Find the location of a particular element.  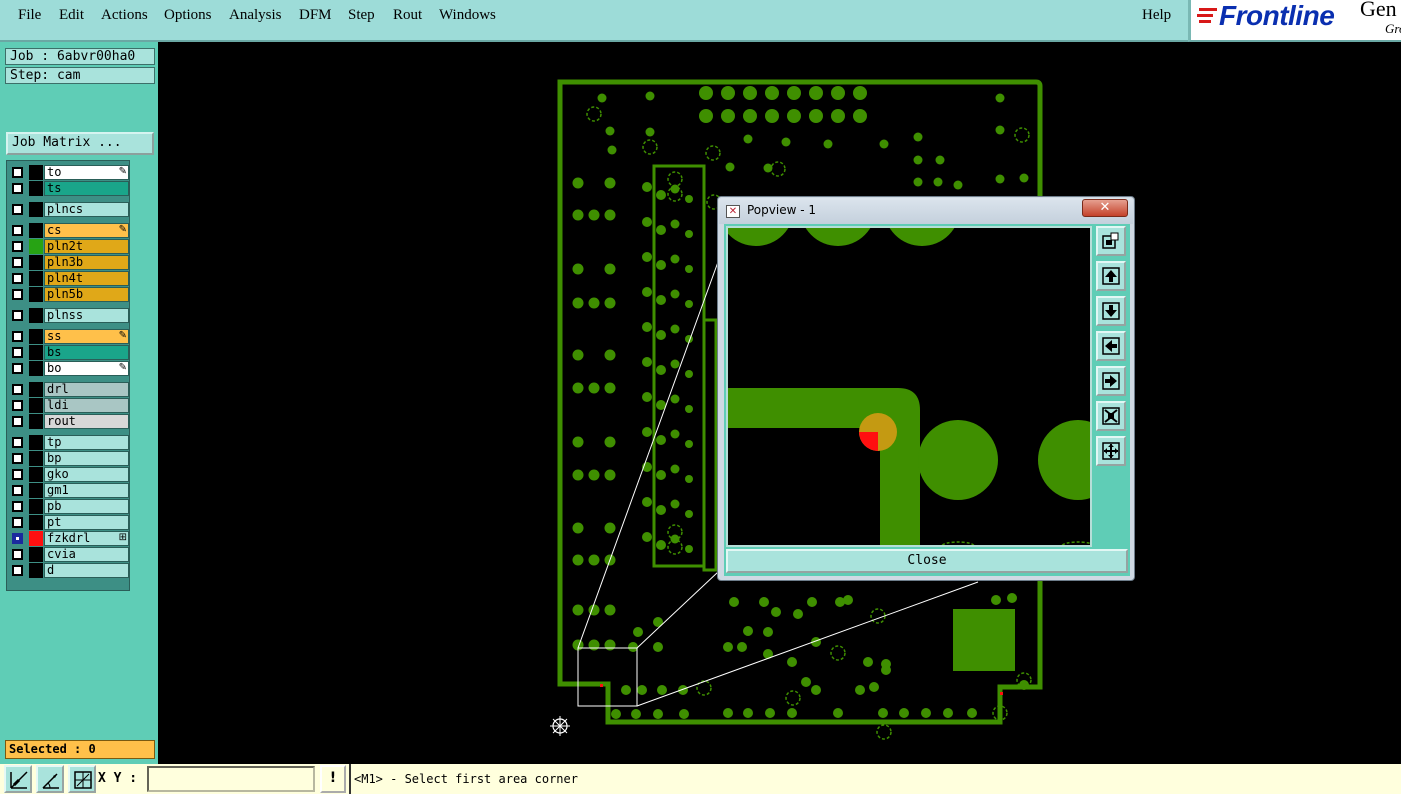

layer-name: pln3b is located at coordinates (86, 262).